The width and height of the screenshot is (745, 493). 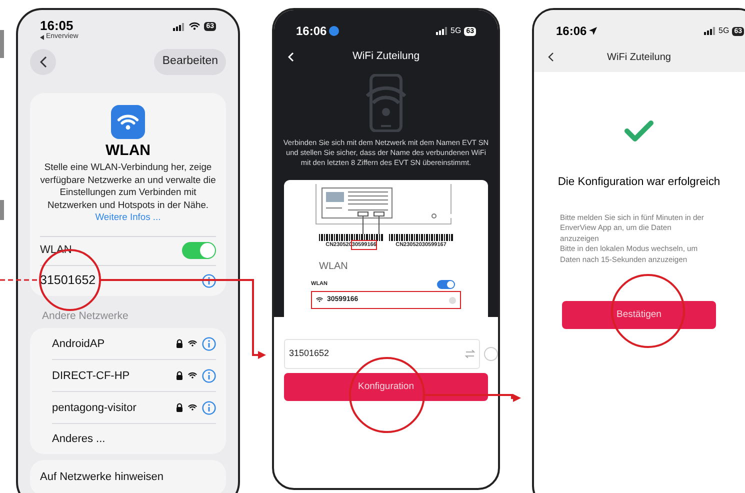 I want to click on section-header: Andere Netzwerke, so click(x=86, y=316).